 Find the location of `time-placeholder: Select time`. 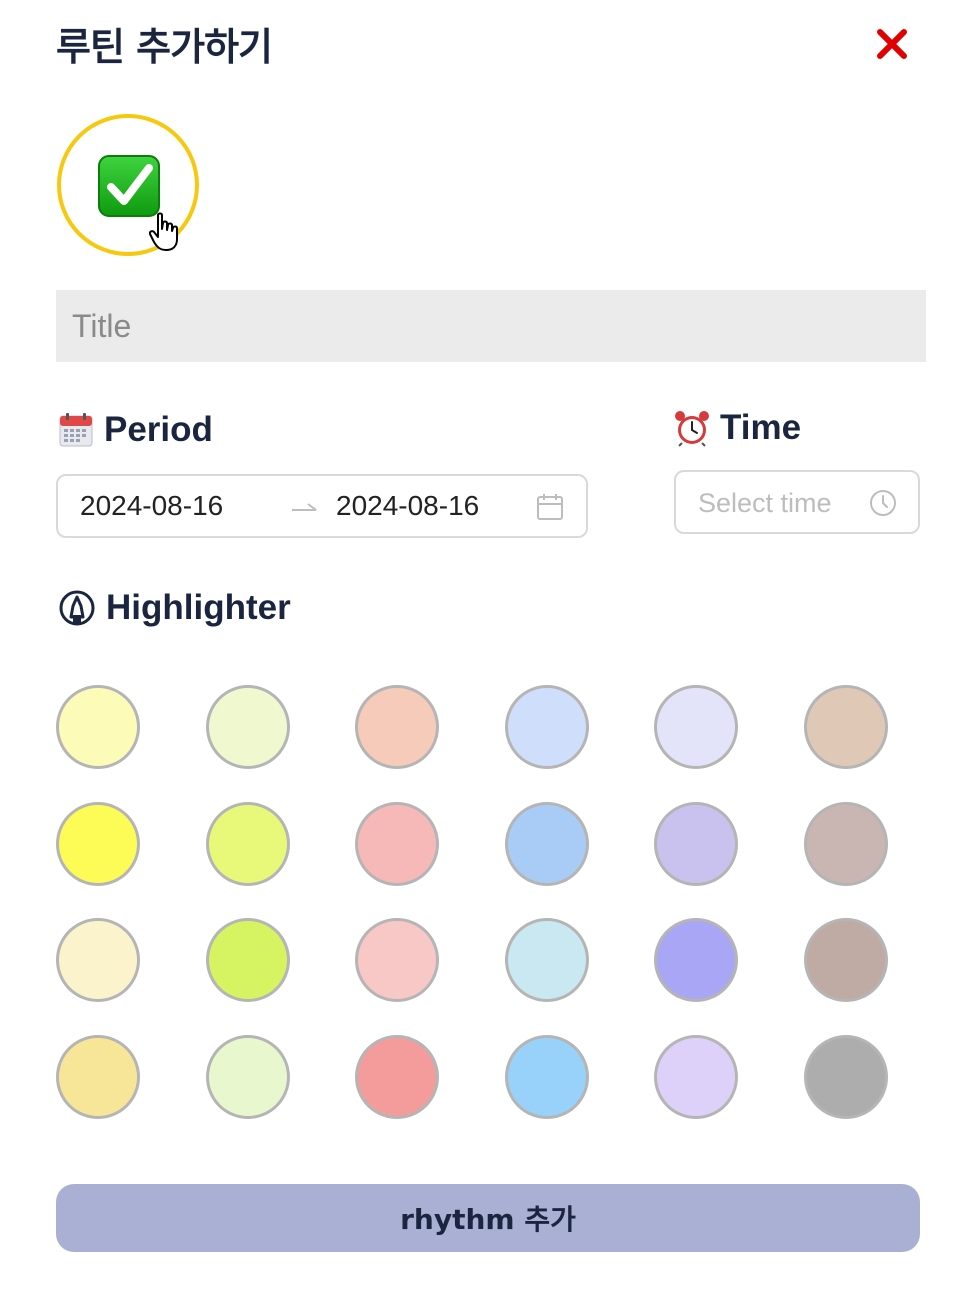

time-placeholder: Select time is located at coordinates (765, 503).